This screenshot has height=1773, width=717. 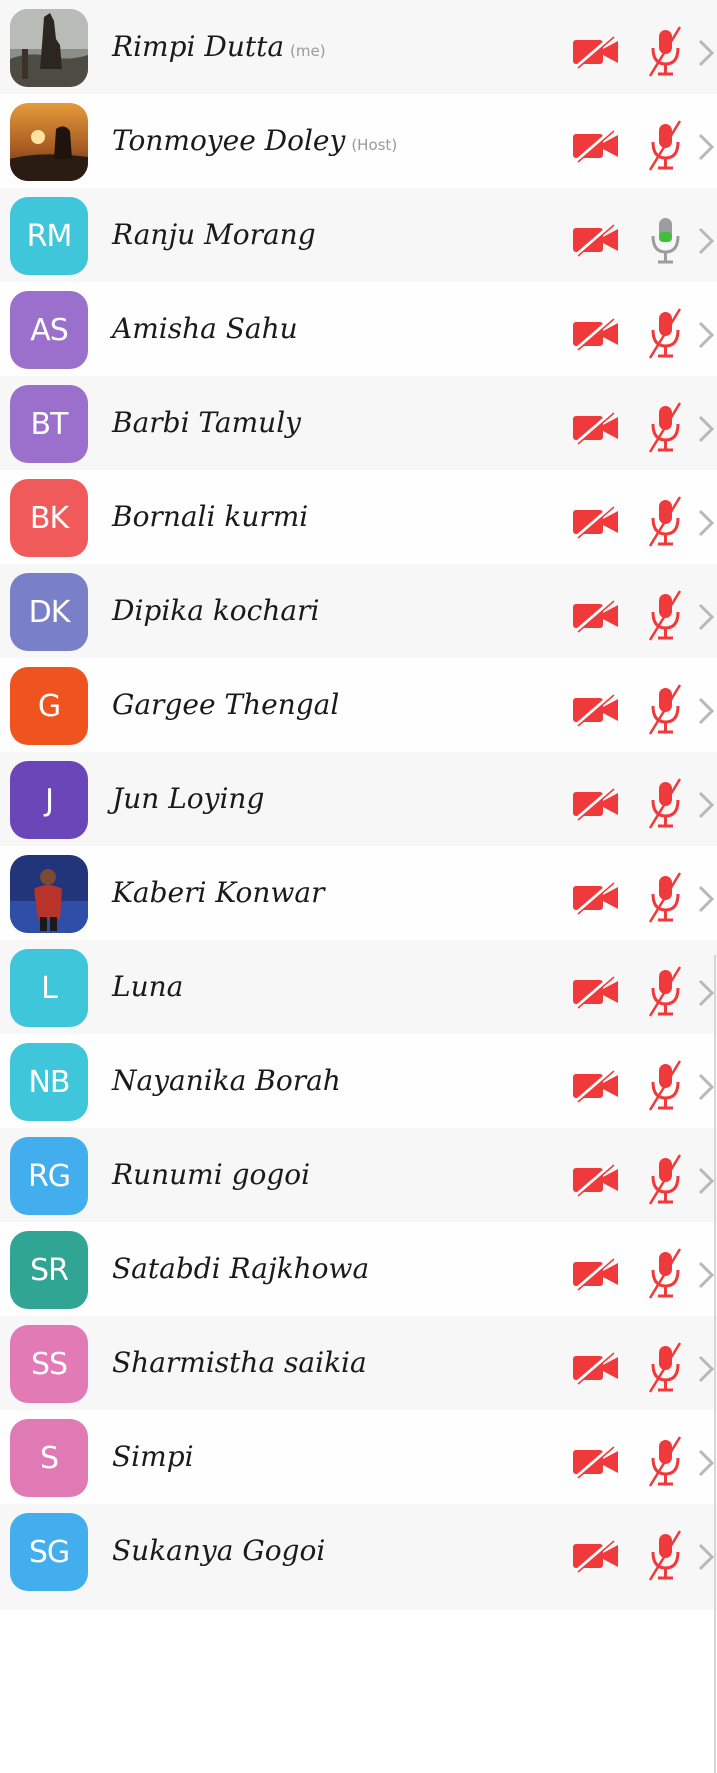 I want to click on scrollbar, so click(x=715, y=1364).